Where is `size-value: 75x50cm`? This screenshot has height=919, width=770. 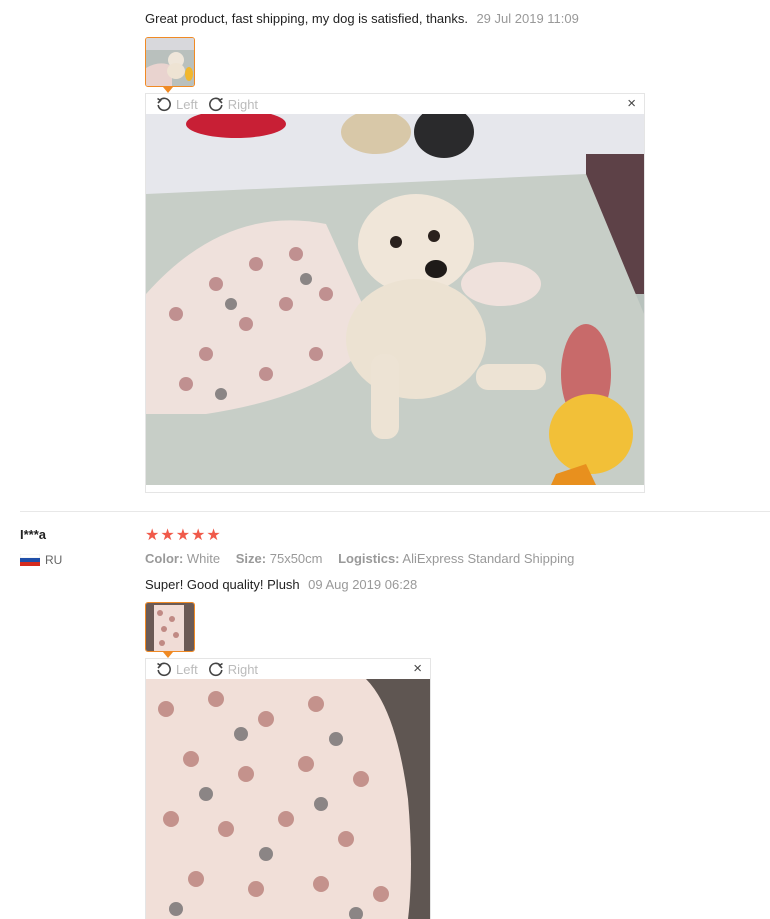
size-value: 75x50cm is located at coordinates (296, 558).